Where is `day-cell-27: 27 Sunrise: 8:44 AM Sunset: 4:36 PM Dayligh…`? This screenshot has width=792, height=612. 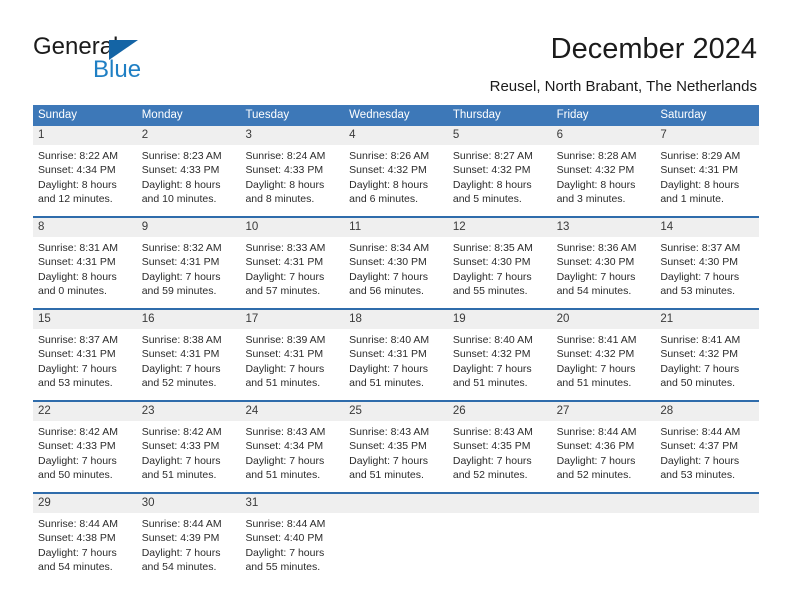 day-cell-27: 27 Sunrise: 8:44 AM Sunset: 4:36 PM Dayligh… is located at coordinates (603, 447).